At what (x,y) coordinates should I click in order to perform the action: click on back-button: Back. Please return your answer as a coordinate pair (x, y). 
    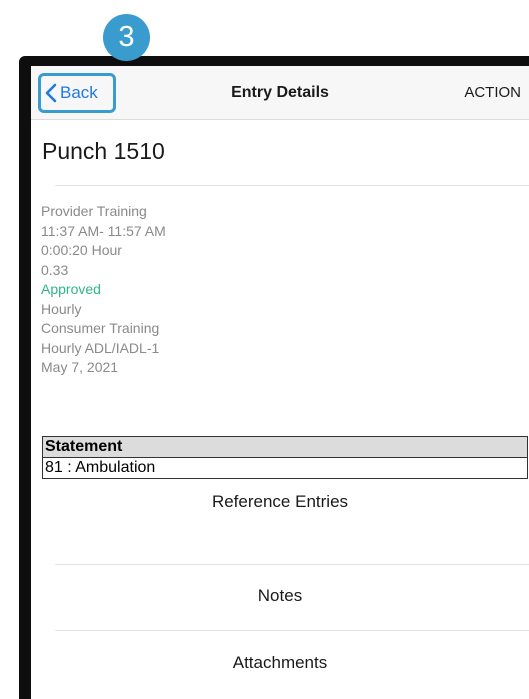
    Looking at the image, I should click on (77, 93).